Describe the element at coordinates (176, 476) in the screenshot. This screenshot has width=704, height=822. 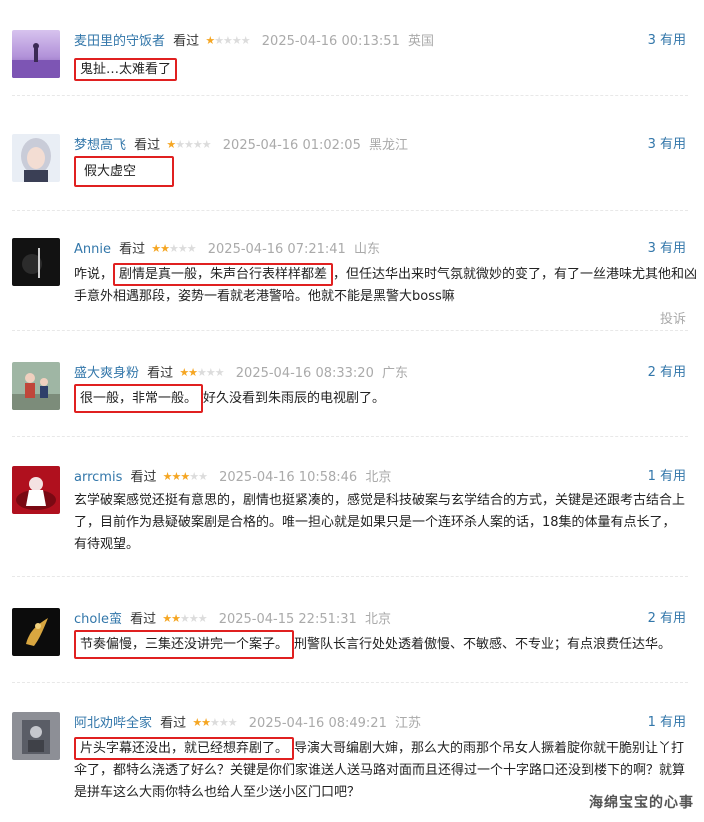
I see `star-on-icon: ★★★` at that location.